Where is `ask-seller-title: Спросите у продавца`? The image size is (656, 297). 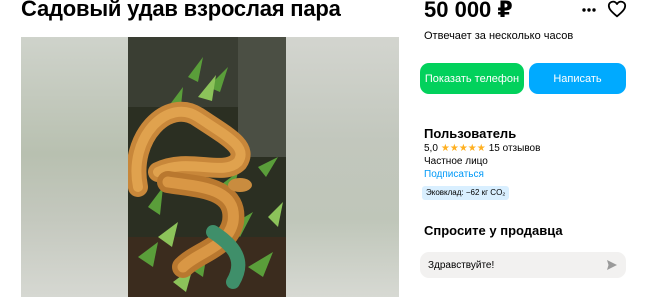 ask-seller-title: Спросите у продавца is located at coordinates (493, 230).